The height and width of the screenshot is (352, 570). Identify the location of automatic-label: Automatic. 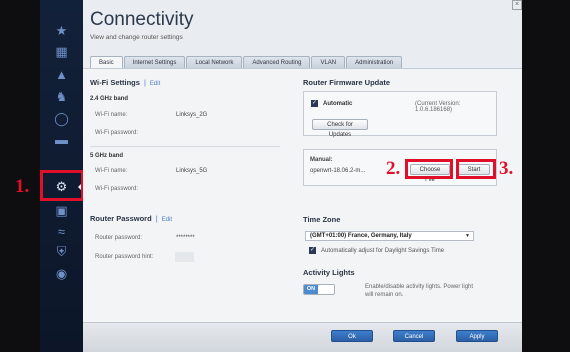
(338, 104).